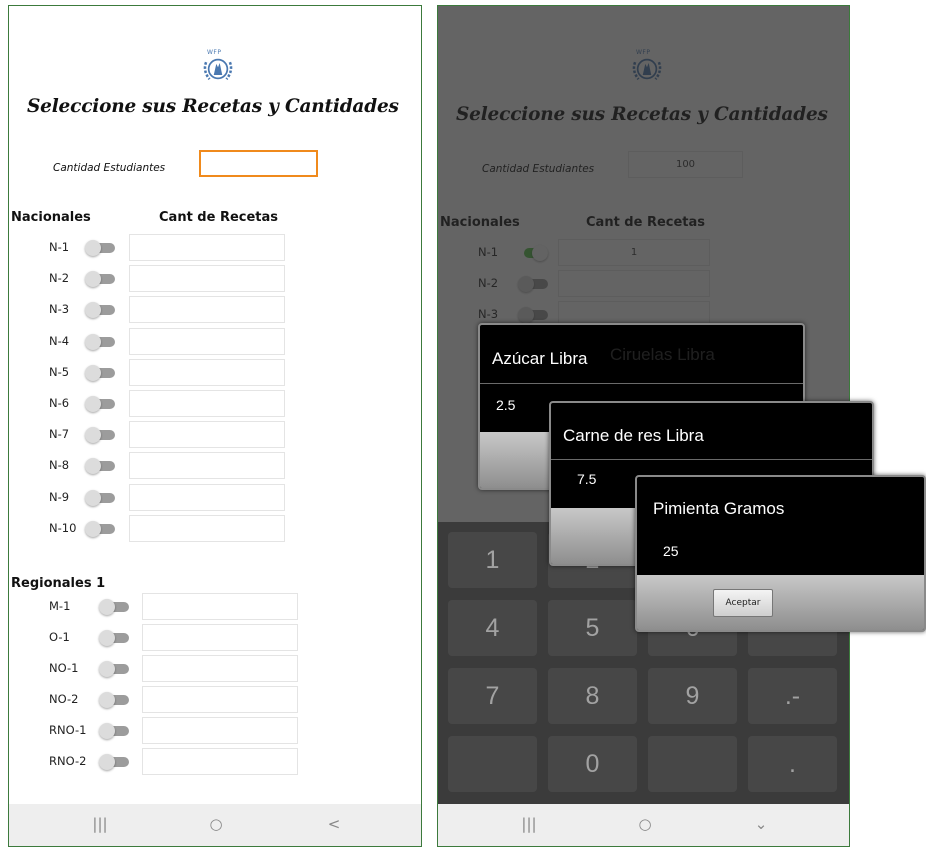  Describe the element at coordinates (258, 163) in the screenshot. I see `students-input` at that location.